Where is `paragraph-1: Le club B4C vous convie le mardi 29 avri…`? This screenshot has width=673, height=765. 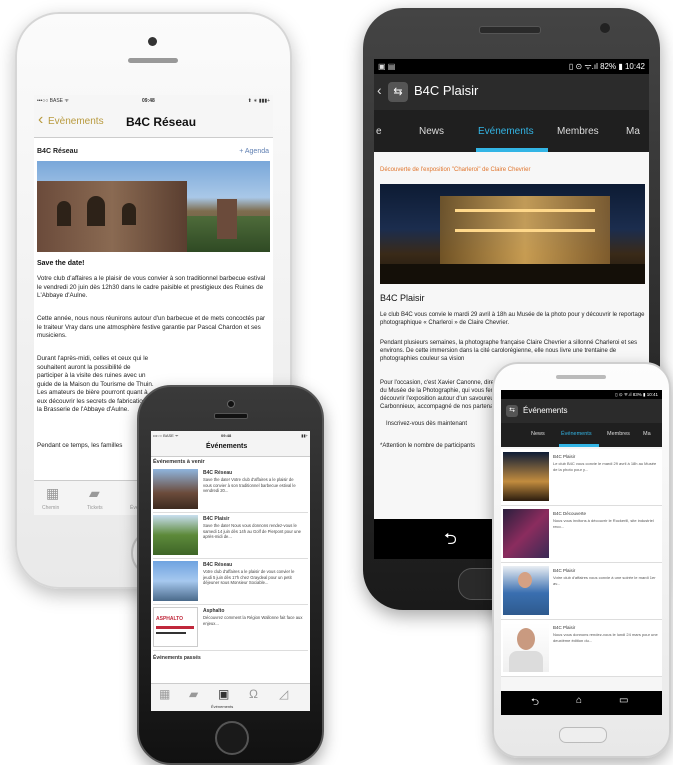 paragraph-1: Le club B4C vous convie le mardi 29 avri… is located at coordinates (512, 319).